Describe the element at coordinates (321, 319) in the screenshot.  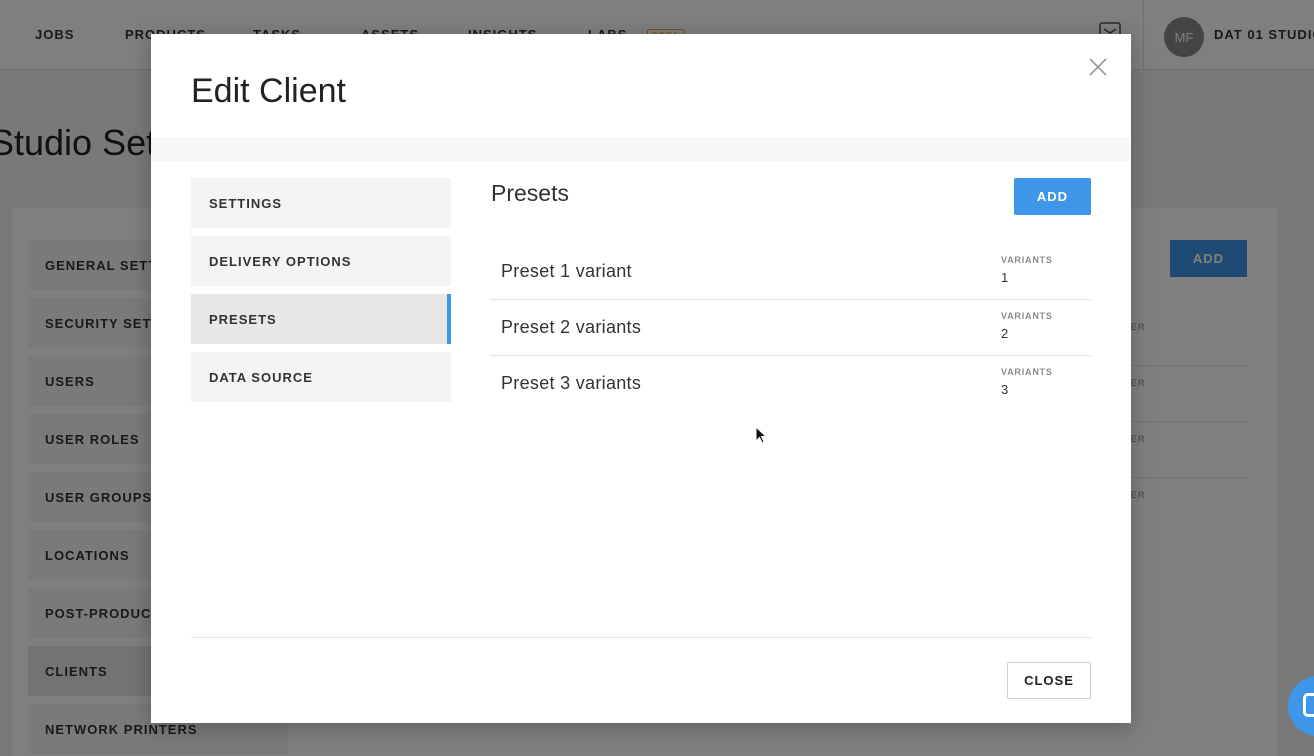
I see `tab-presets: PRESETS` at that location.